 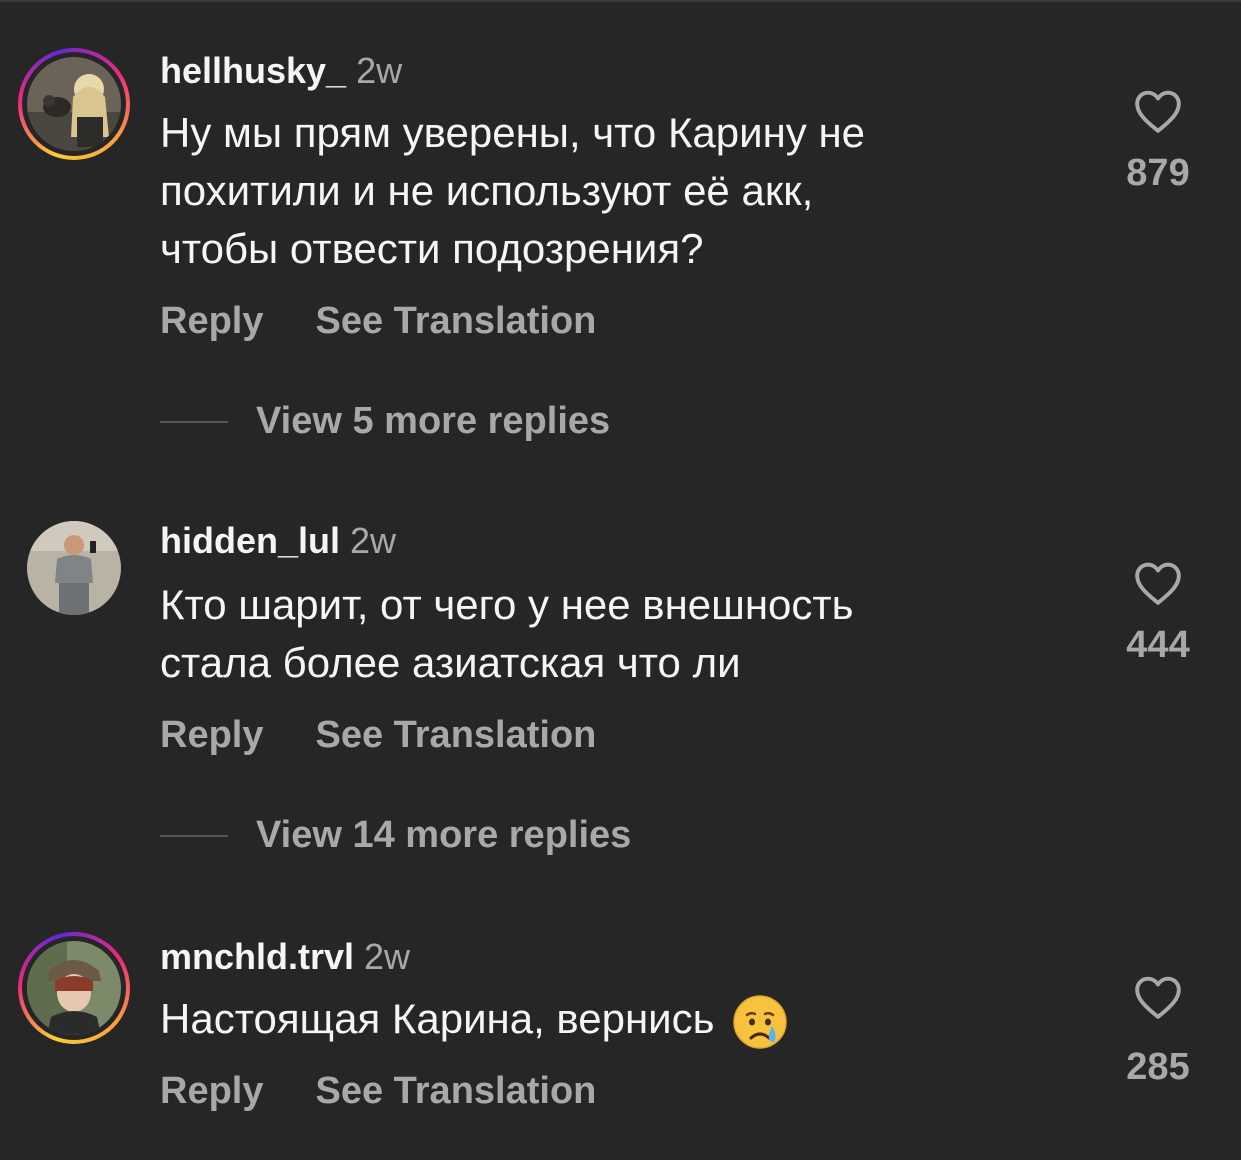 I want to click on comment-line: похитили и не используют её акк,, so click(x=487, y=190).